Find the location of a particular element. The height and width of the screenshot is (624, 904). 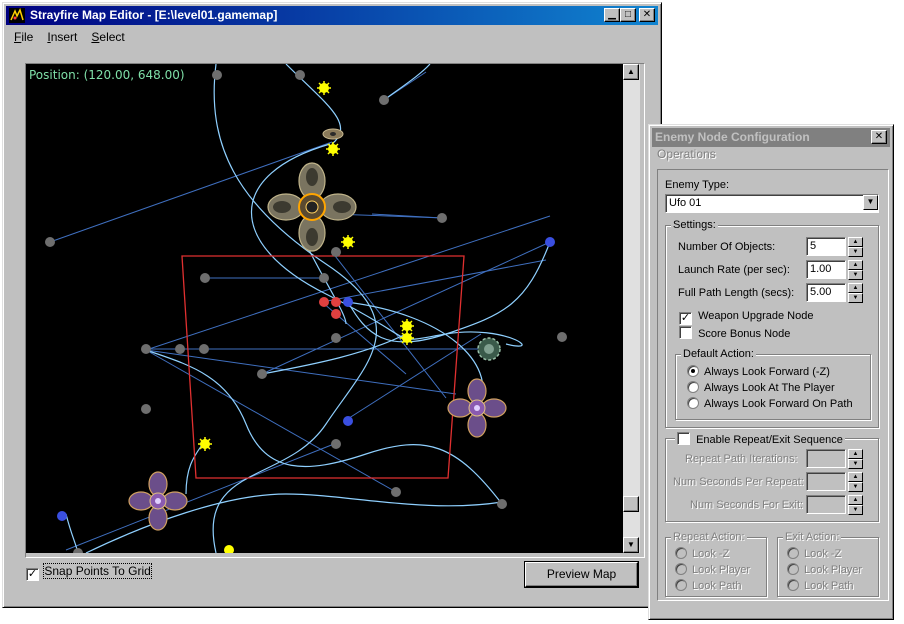

score-bonus-label: Score Bonus Node is located at coordinates (744, 334).